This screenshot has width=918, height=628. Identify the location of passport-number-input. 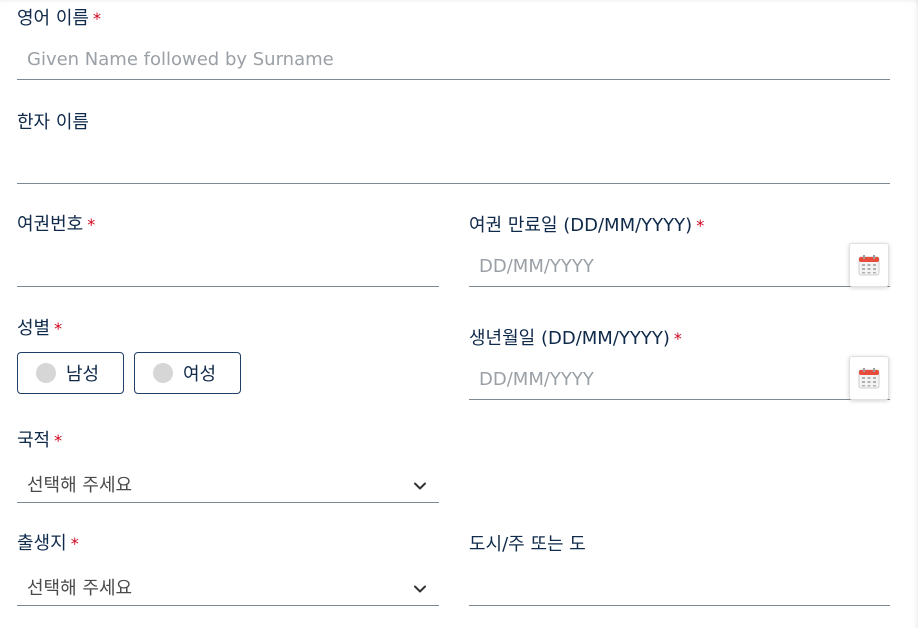
(228, 266).